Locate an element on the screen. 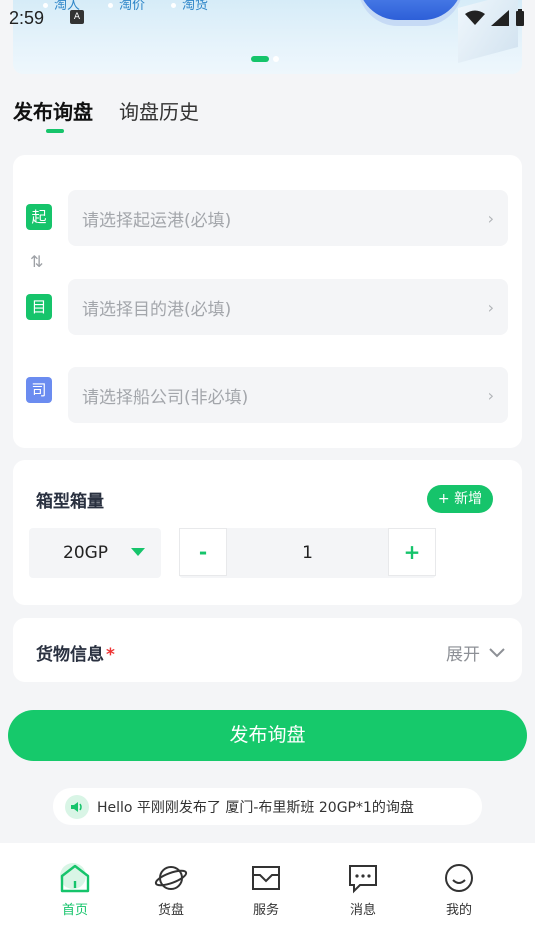 This screenshot has height=952, width=535. carrier-placeholder: 请选择船公司(非必填) is located at coordinates (165, 397).